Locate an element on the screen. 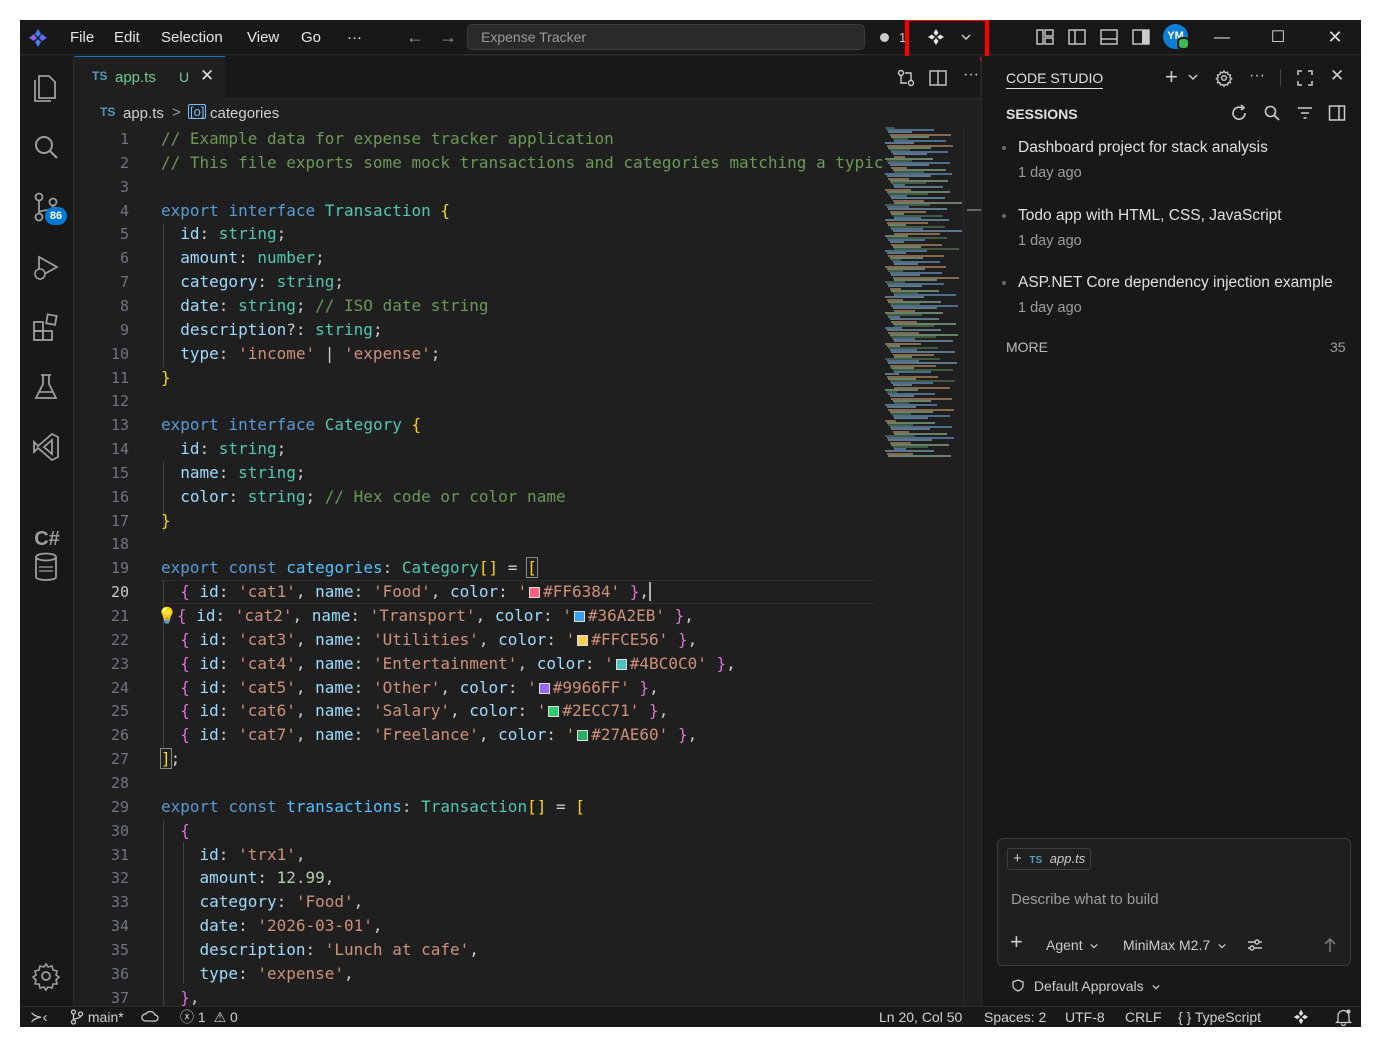  toggle-primary-sidebar-icon is located at coordinates (1077, 37).